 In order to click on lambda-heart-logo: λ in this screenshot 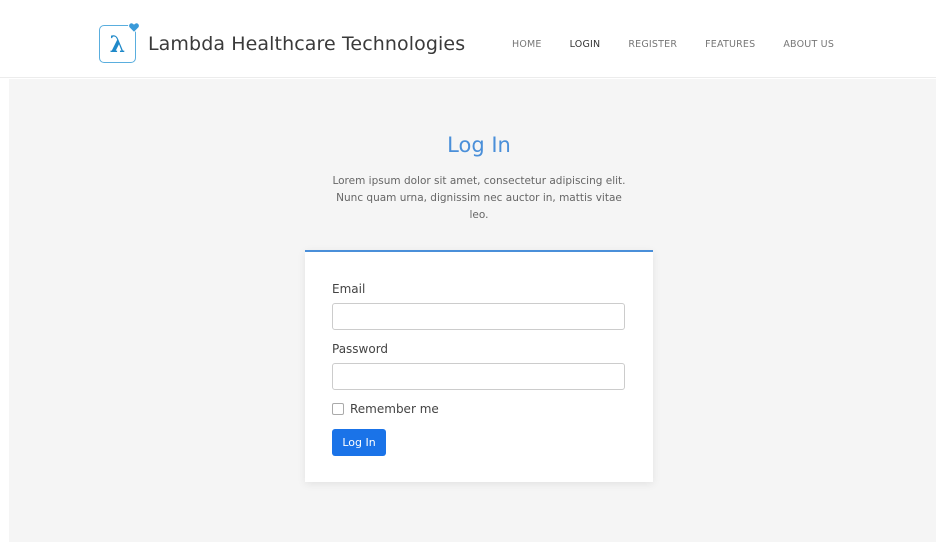, I will do `click(119, 42)`.